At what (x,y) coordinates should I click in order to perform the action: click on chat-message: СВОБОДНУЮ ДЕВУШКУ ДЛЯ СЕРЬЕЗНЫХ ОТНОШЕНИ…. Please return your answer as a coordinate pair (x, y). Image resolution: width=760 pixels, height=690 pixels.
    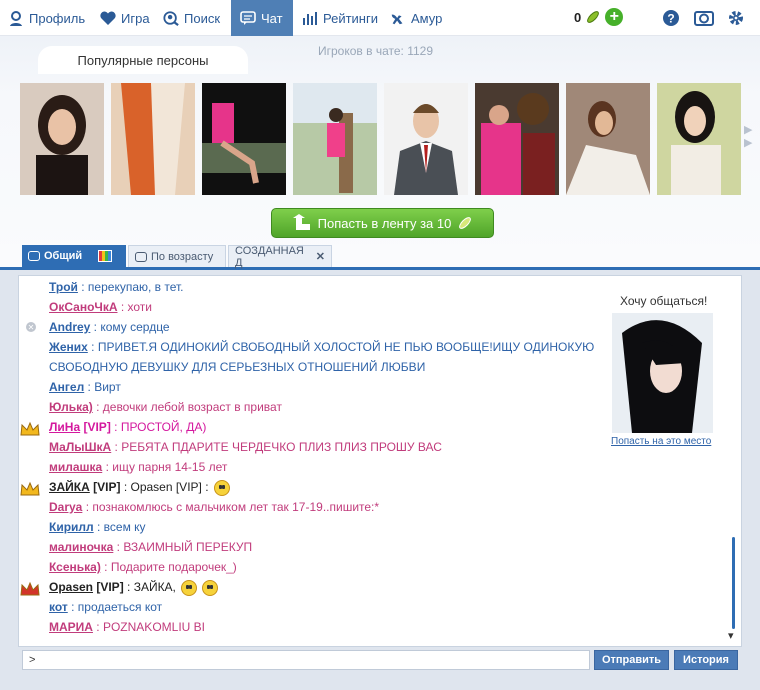
    Looking at the image, I should click on (237, 367).